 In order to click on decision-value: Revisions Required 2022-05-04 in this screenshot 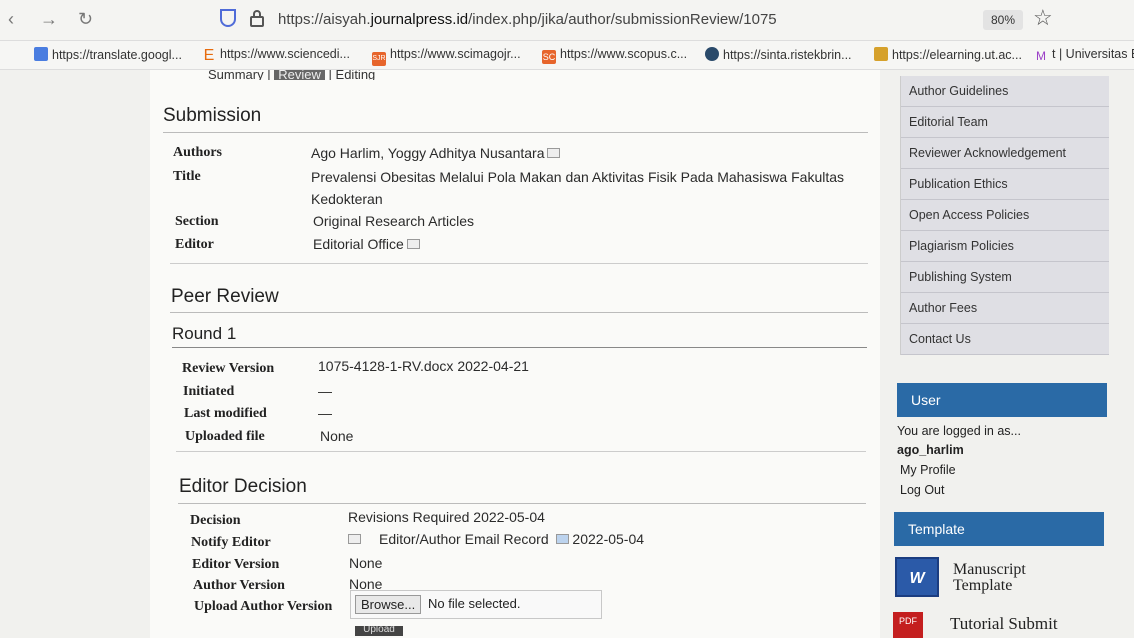, I will do `click(446, 517)`.